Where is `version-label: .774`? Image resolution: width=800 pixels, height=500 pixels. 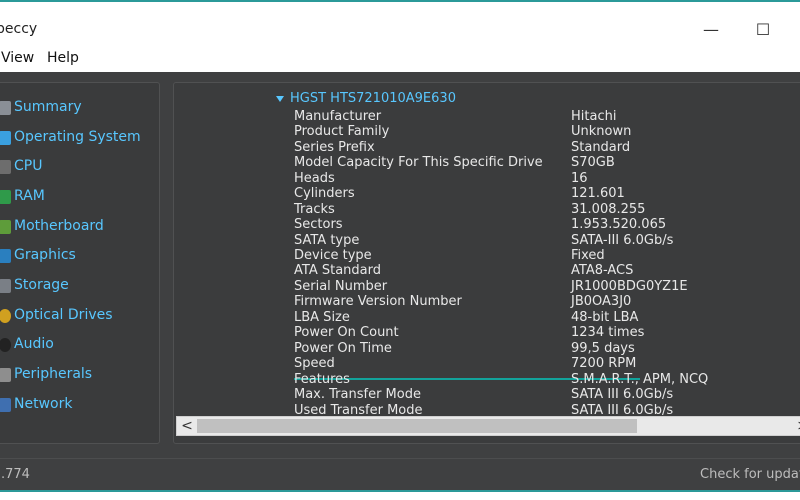
version-label: .774 is located at coordinates (15, 474).